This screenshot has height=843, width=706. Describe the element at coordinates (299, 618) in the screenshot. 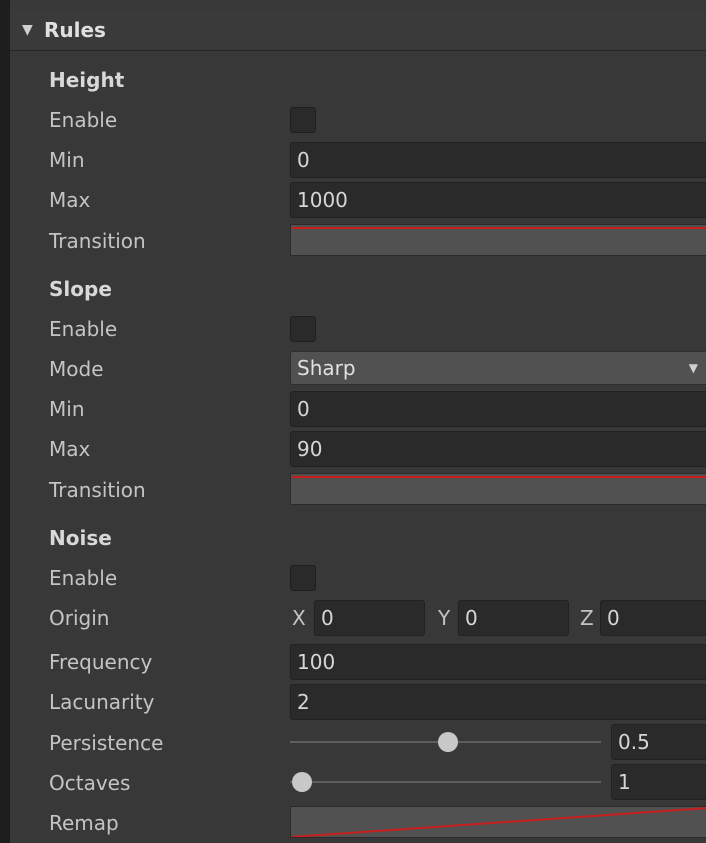

I see `origin-x-label: X` at that location.